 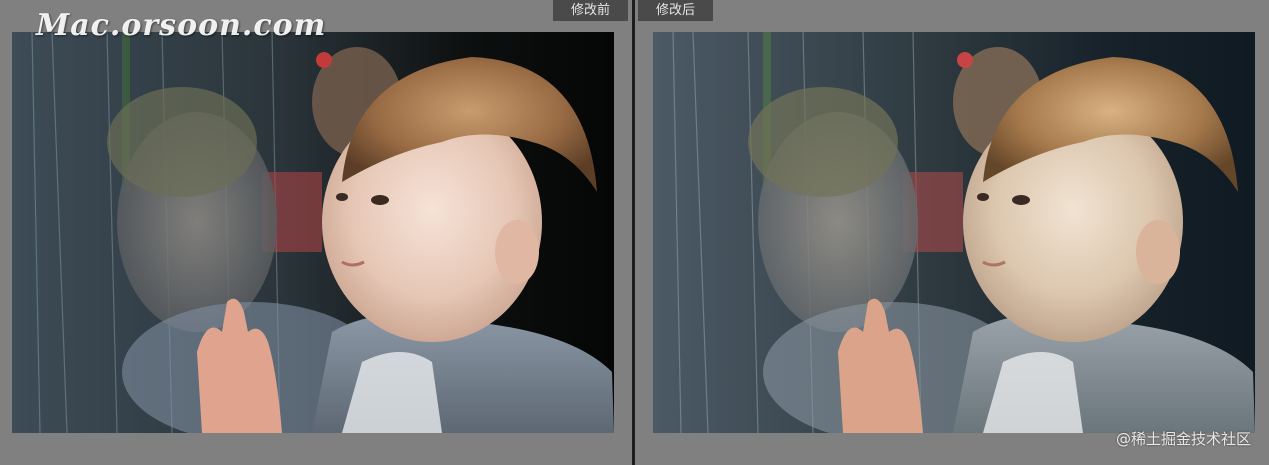 What do you see at coordinates (590, 10) in the screenshot?
I see `before-label: 修改前` at bounding box center [590, 10].